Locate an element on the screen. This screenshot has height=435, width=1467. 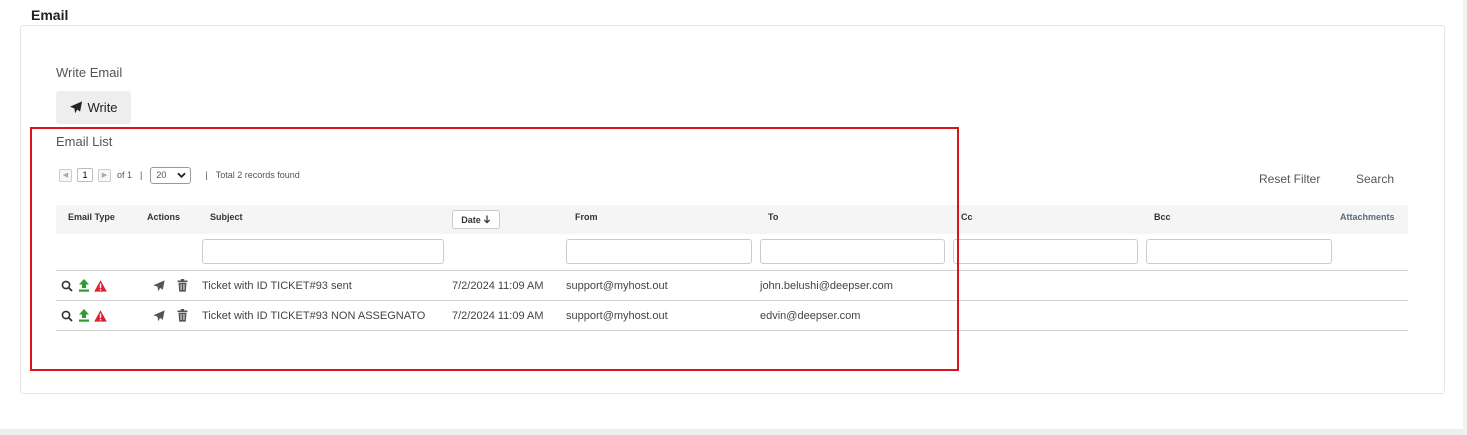
page-bottom-strip is located at coordinates (733, 432).